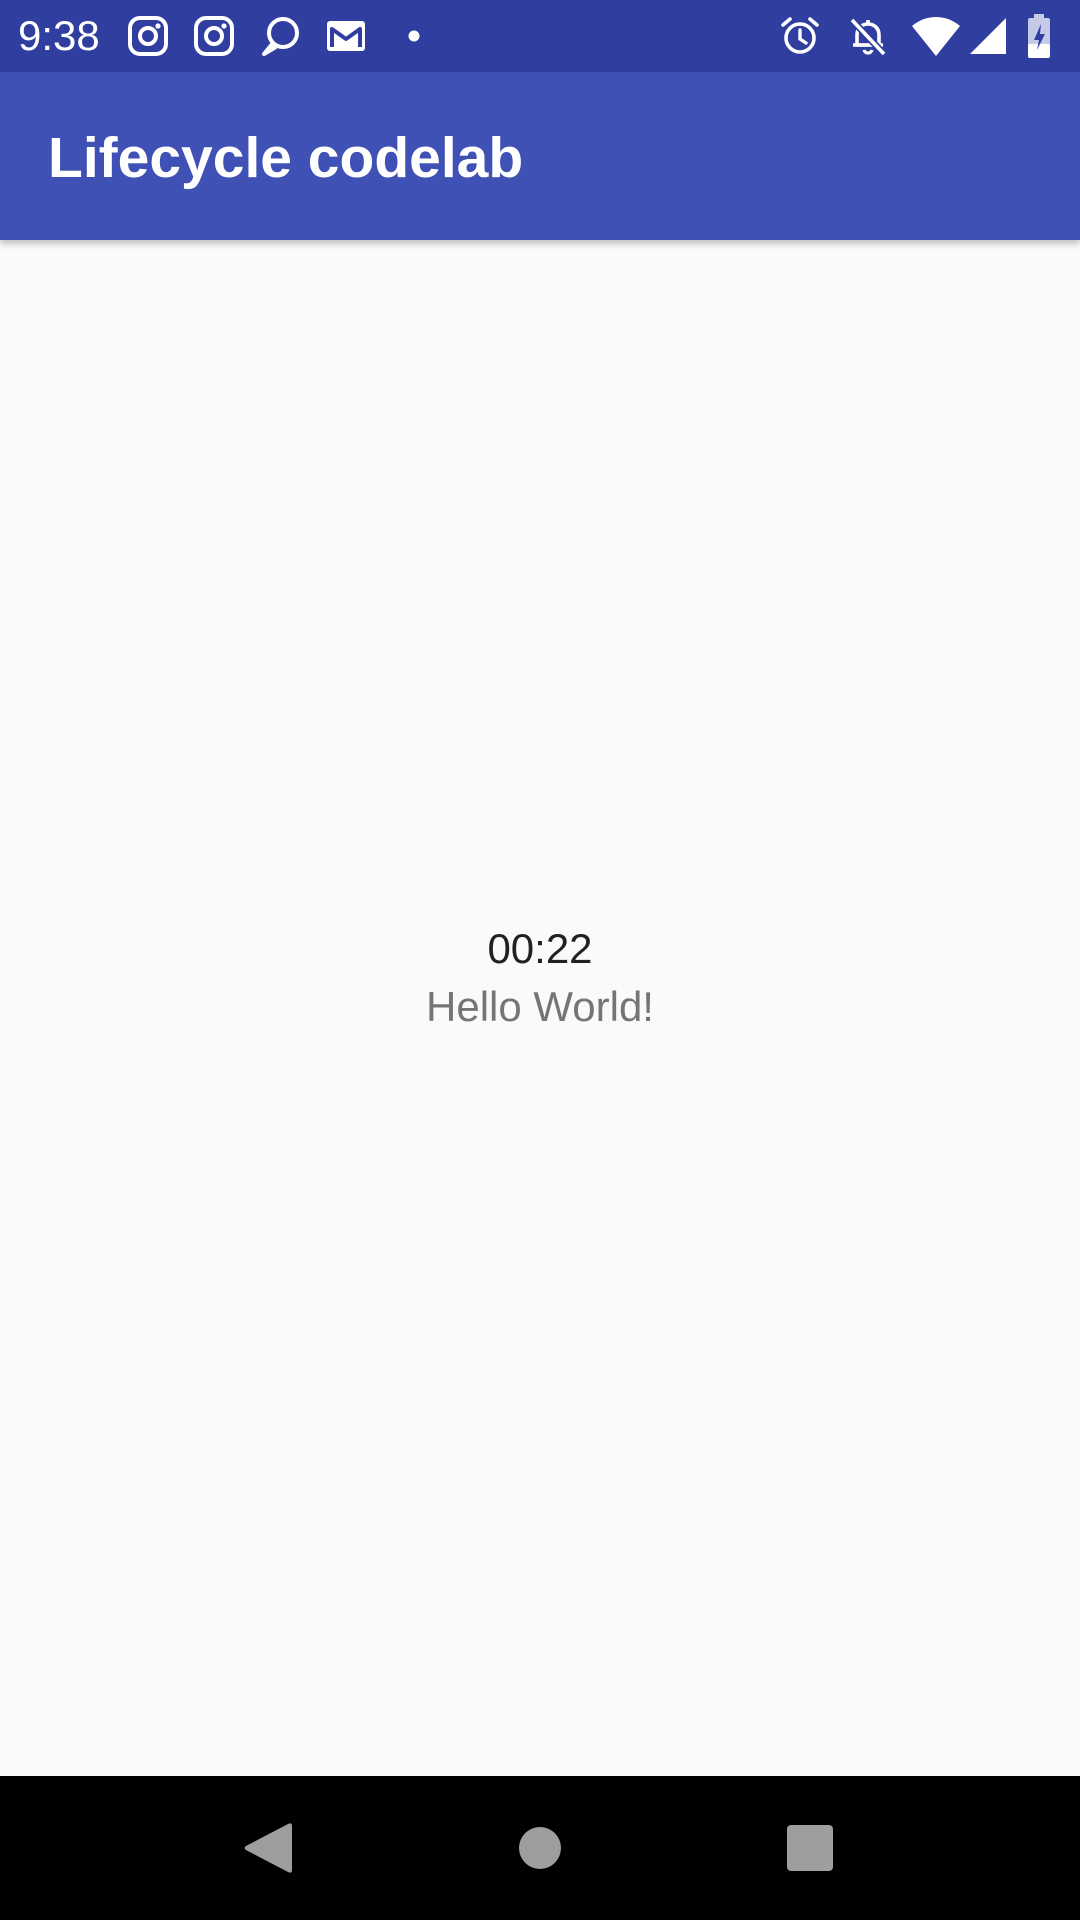 The height and width of the screenshot is (1920, 1080). I want to click on app-bar: Lifecycle codelab, so click(540, 156).